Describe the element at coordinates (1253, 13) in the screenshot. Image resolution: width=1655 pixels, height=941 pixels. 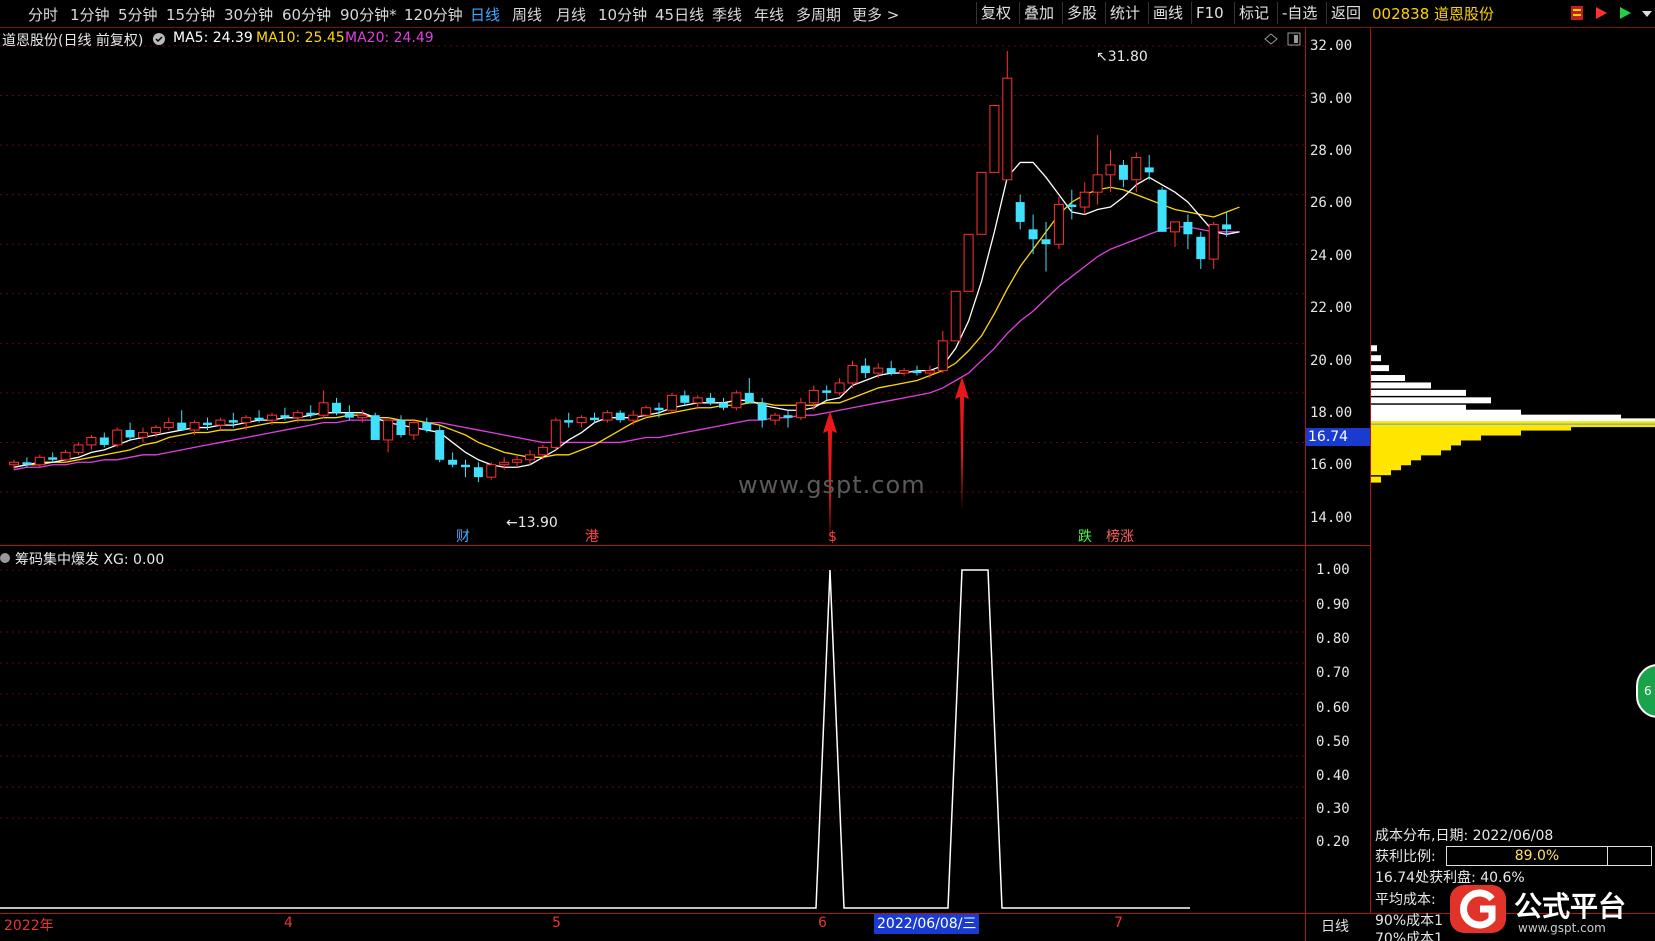
I see `mark-button: 标记` at that location.